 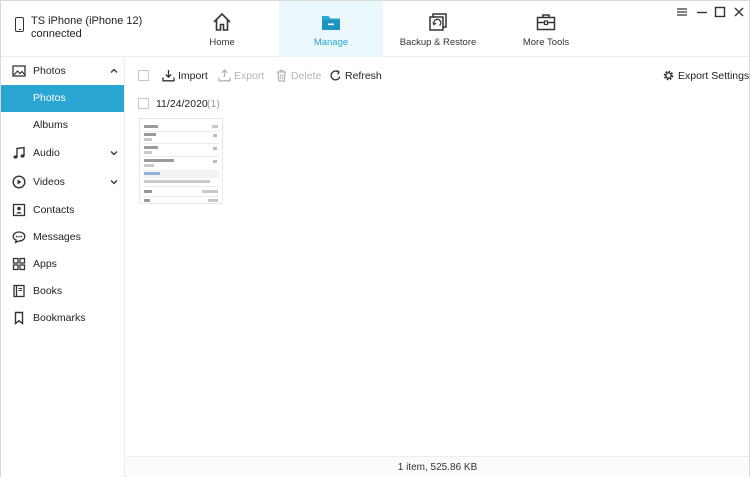 What do you see at coordinates (306, 76) in the screenshot?
I see `delete-label: Delete` at bounding box center [306, 76].